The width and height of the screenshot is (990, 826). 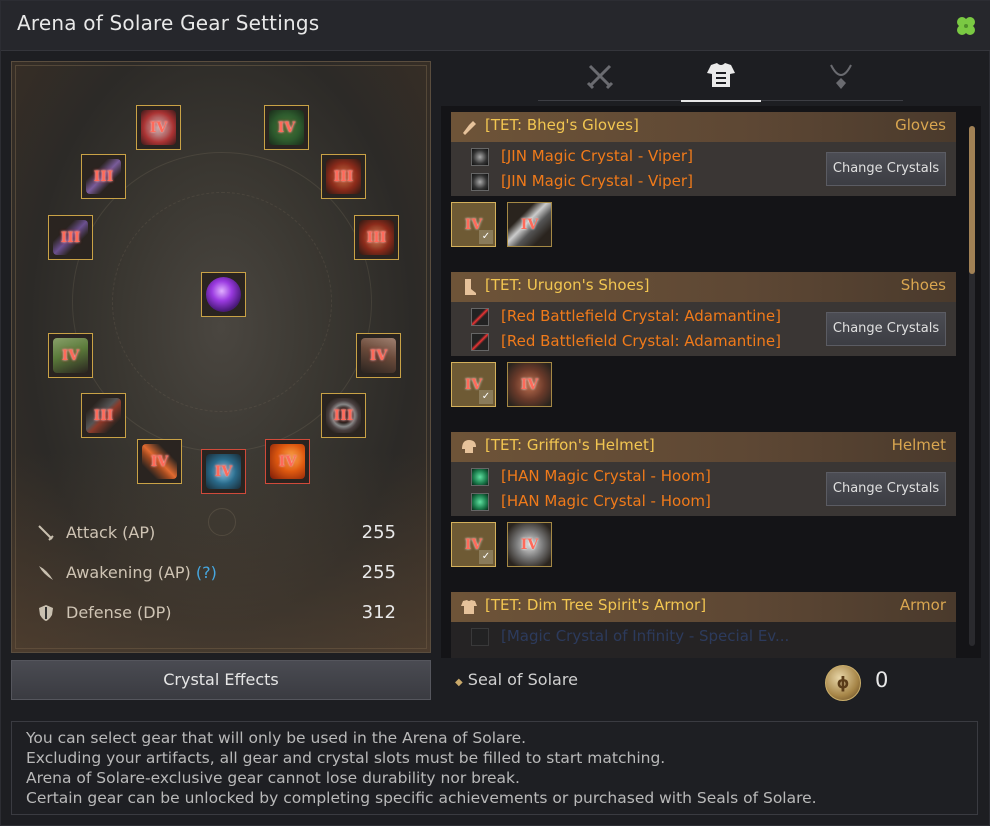 What do you see at coordinates (111, 532) in the screenshot?
I see `stat-label: Attack (AP)` at bounding box center [111, 532].